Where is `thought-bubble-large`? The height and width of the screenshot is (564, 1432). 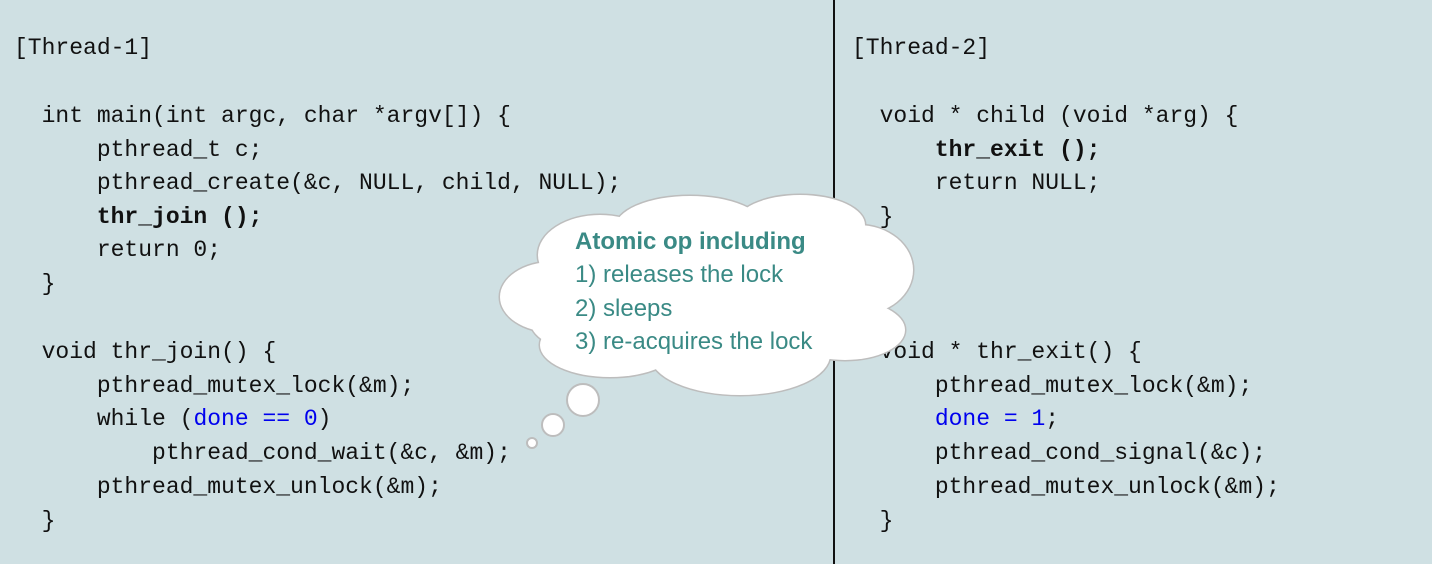
thought-bubble-large is located at coordinates (583, 400).